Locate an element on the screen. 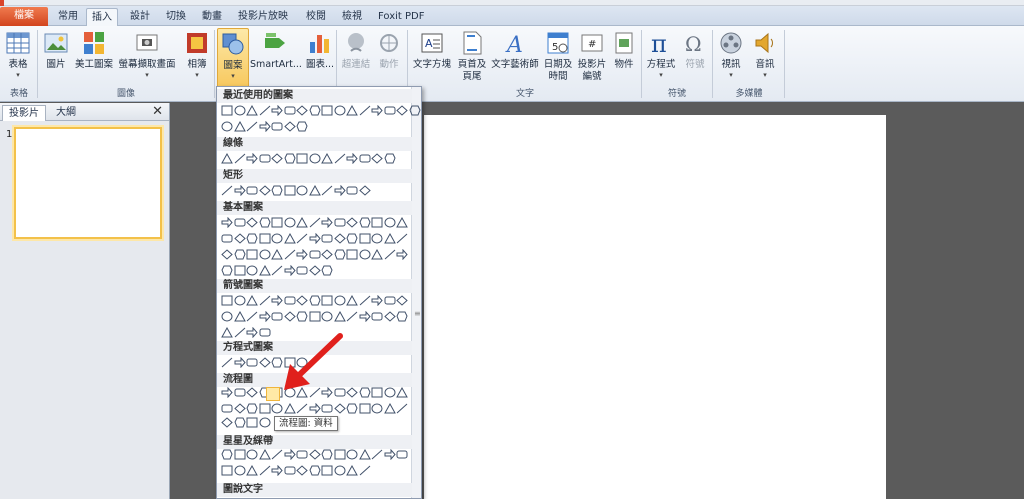 The image size is (1024, 499). tab-foxit-pdf: Foxit PDF is located at coordinates (401, 17).